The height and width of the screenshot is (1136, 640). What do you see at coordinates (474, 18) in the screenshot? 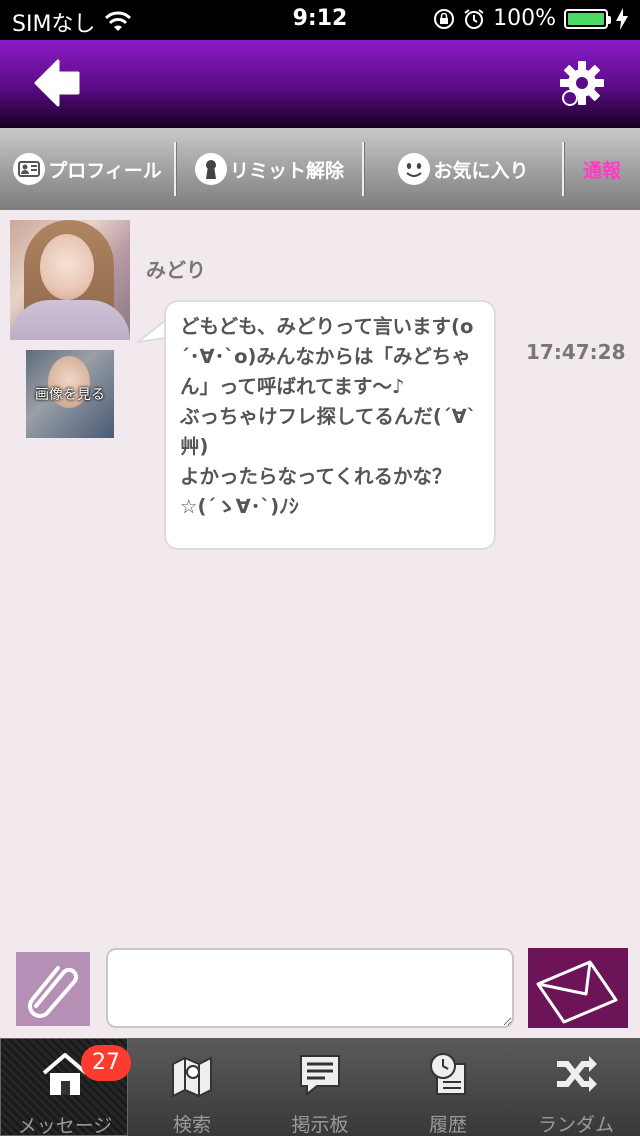
I see `alarm-icon` at bounding box center [474, 18].